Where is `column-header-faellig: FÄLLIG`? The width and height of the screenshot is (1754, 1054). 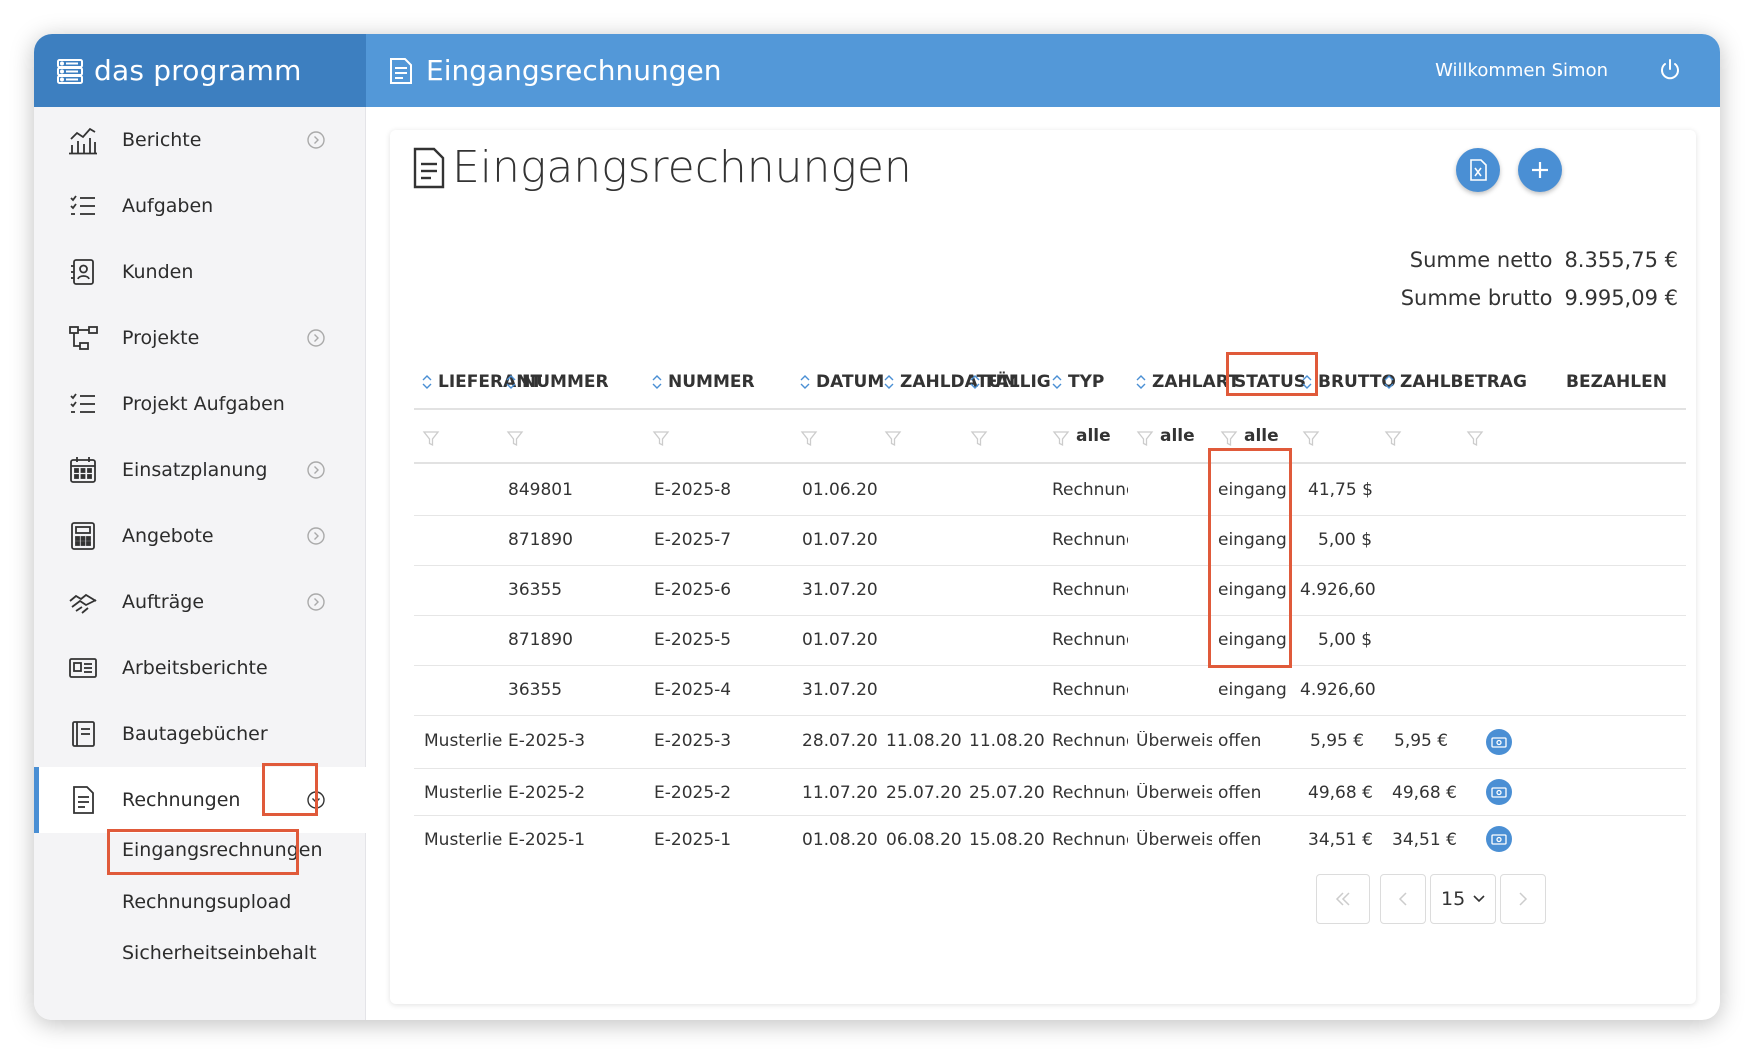
column-header-faellig: FÄLLIG is located at coordinates (1010, 382).